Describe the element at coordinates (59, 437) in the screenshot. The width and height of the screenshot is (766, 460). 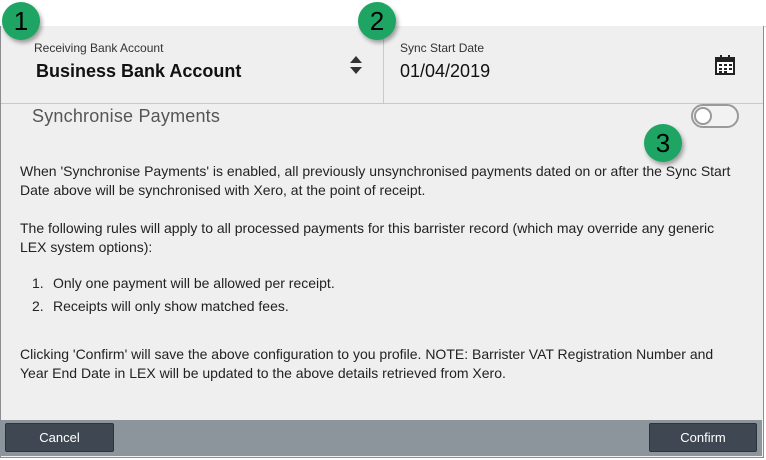
I see `cancel-button: Cancel` at that location.